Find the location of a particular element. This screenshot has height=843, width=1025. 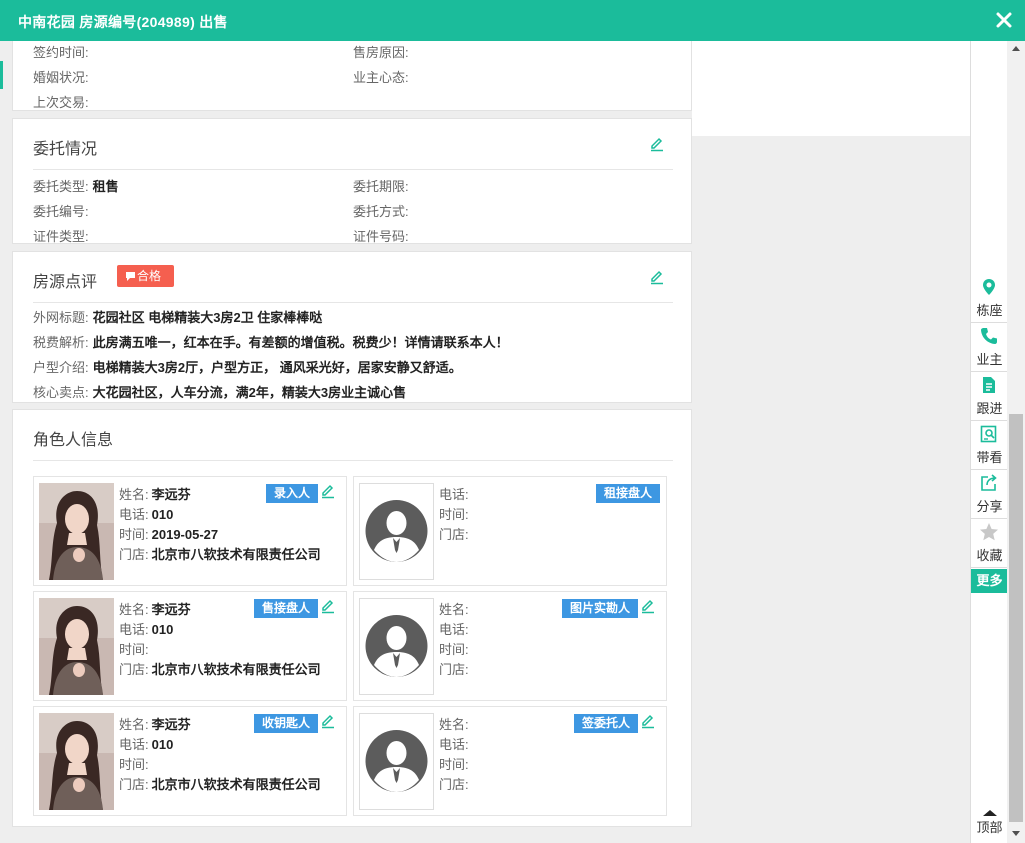

selling-point-row: 核心卖点: 大花园社区，人车分流，满2年，精装大3房业主诚心售 is located at coordinates (220, 392).